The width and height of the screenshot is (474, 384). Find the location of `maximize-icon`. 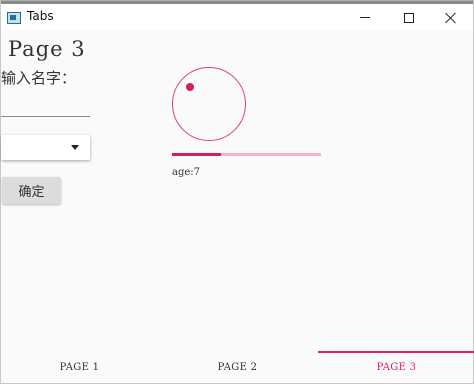

maximize-icon is located at coordinates (409, 17).